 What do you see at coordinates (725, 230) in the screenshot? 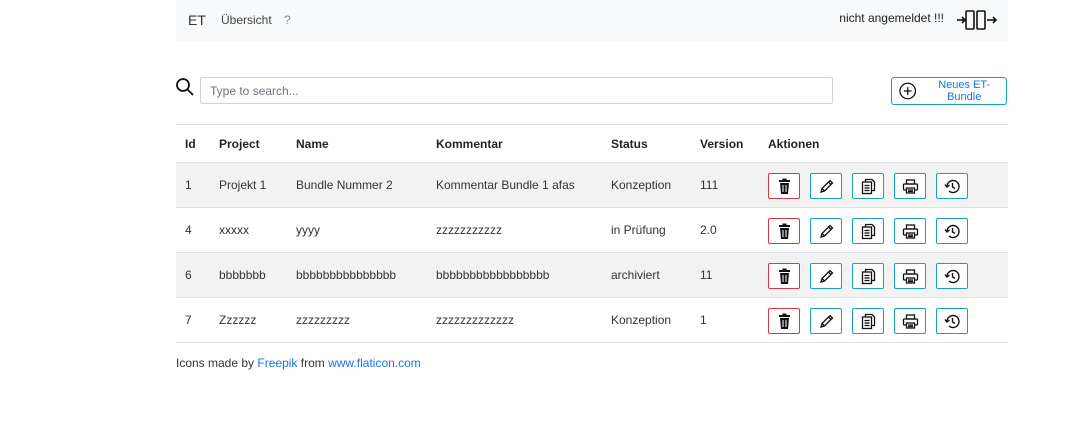
I see `cell-version: 2.0` at bounding box center [725, 230].